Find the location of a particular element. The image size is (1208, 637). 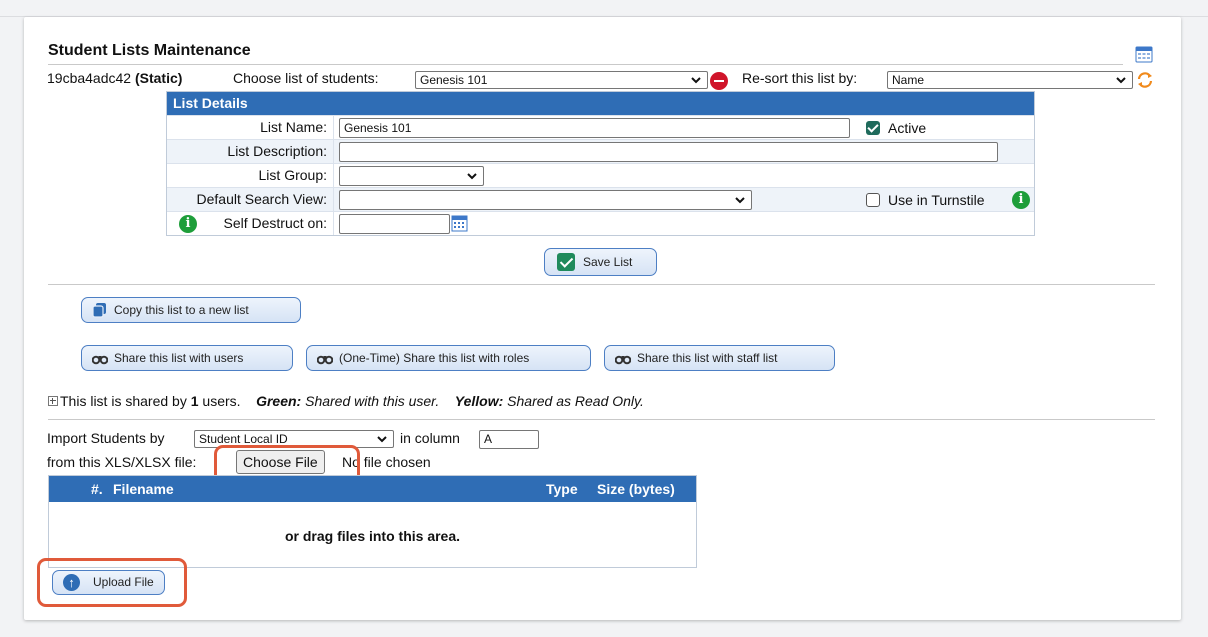

import-by-value: Student Local ID is located at coordinates (243, 439).